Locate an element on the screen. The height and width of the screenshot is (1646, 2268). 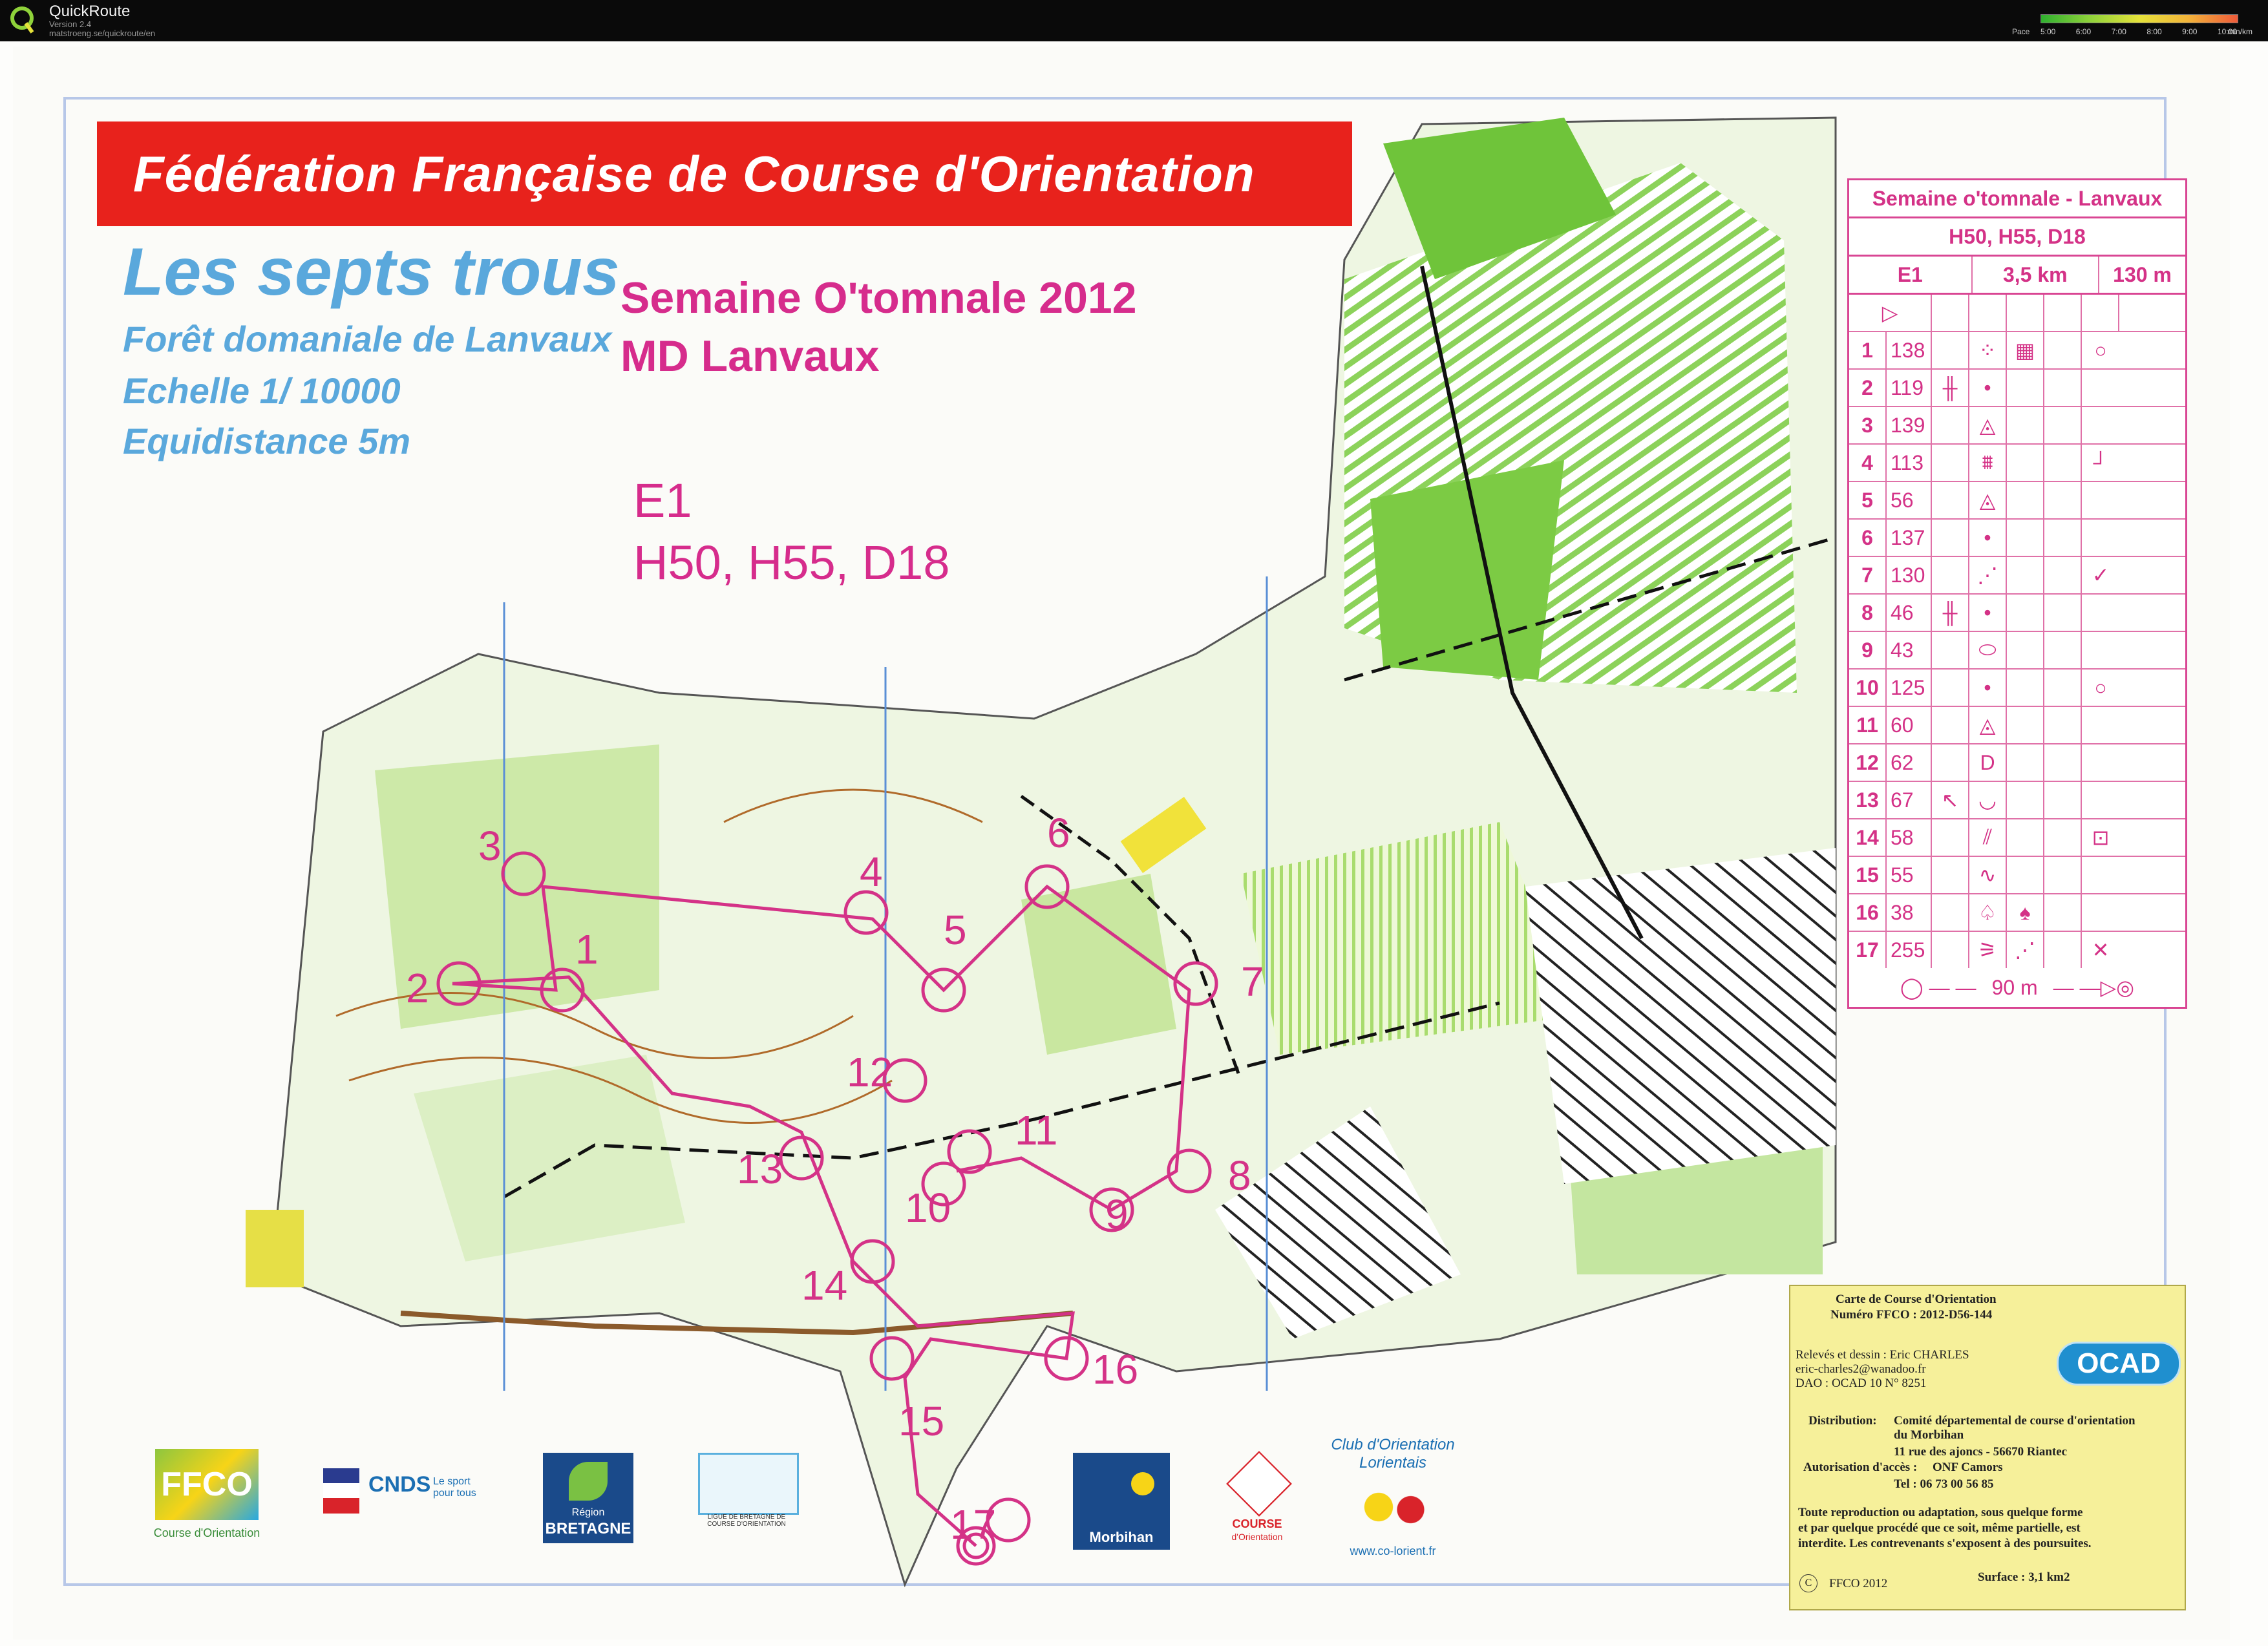
control-number: 11 is located at coordinates (1036, 1130).